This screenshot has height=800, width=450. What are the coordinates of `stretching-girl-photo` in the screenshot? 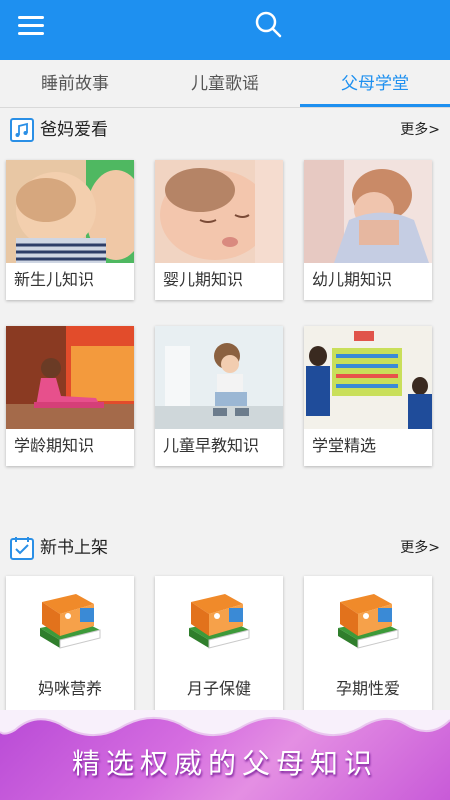 It's located at (70, 377).